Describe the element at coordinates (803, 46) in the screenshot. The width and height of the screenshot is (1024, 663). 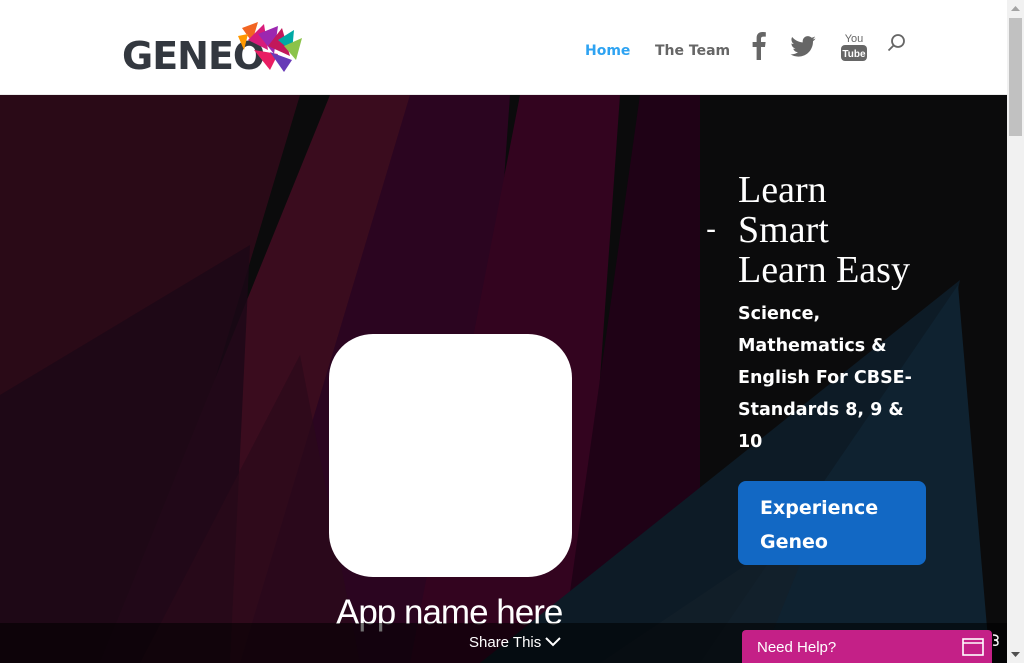
I see `twitter-icon` at that location.